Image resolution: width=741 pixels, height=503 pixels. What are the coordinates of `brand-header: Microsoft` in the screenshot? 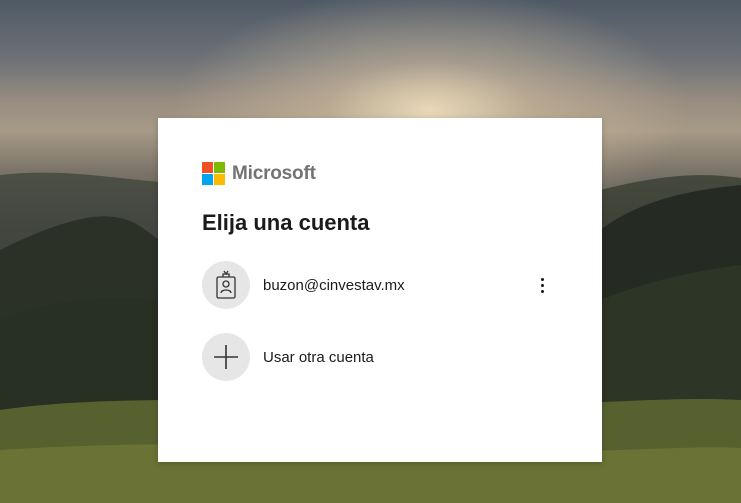 It's located at (259, 173).